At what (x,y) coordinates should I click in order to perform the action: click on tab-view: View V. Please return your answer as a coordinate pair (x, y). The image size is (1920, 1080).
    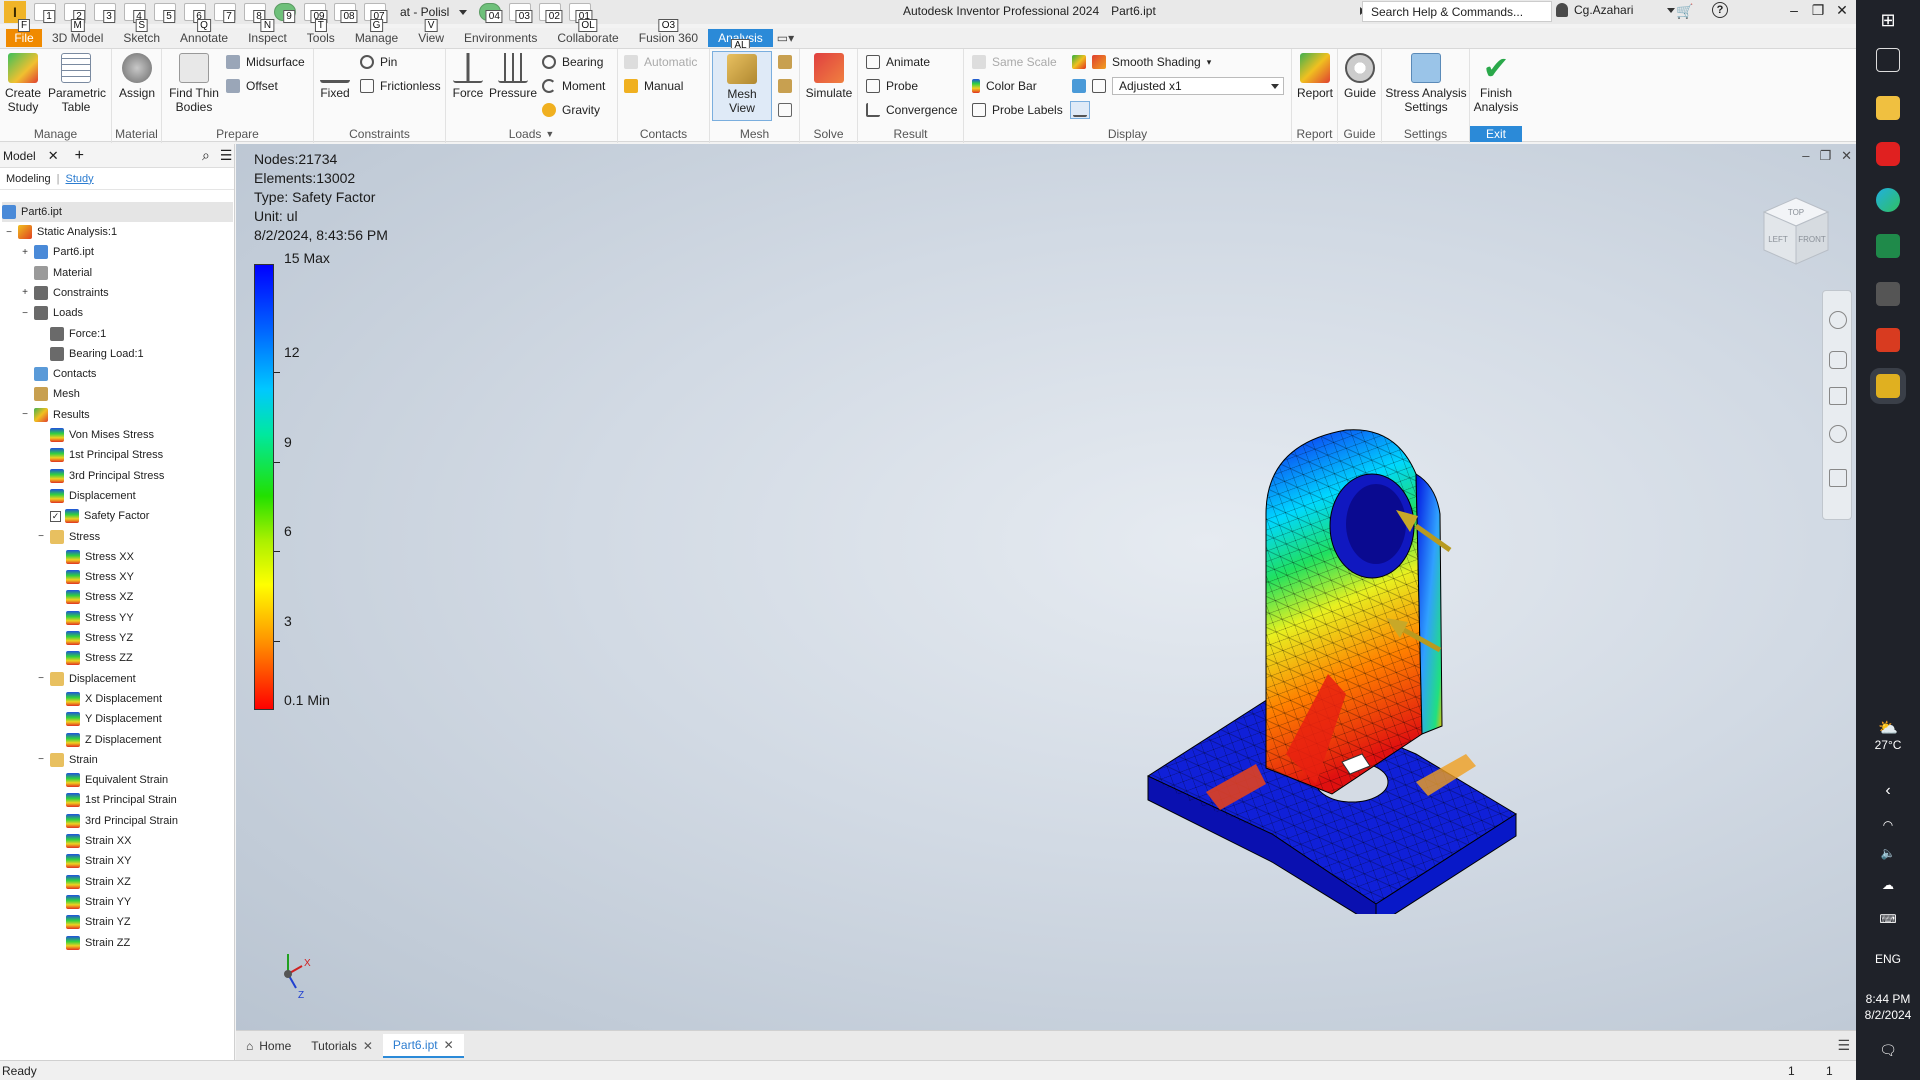
    Looking at the image, I should click on (431, 33).